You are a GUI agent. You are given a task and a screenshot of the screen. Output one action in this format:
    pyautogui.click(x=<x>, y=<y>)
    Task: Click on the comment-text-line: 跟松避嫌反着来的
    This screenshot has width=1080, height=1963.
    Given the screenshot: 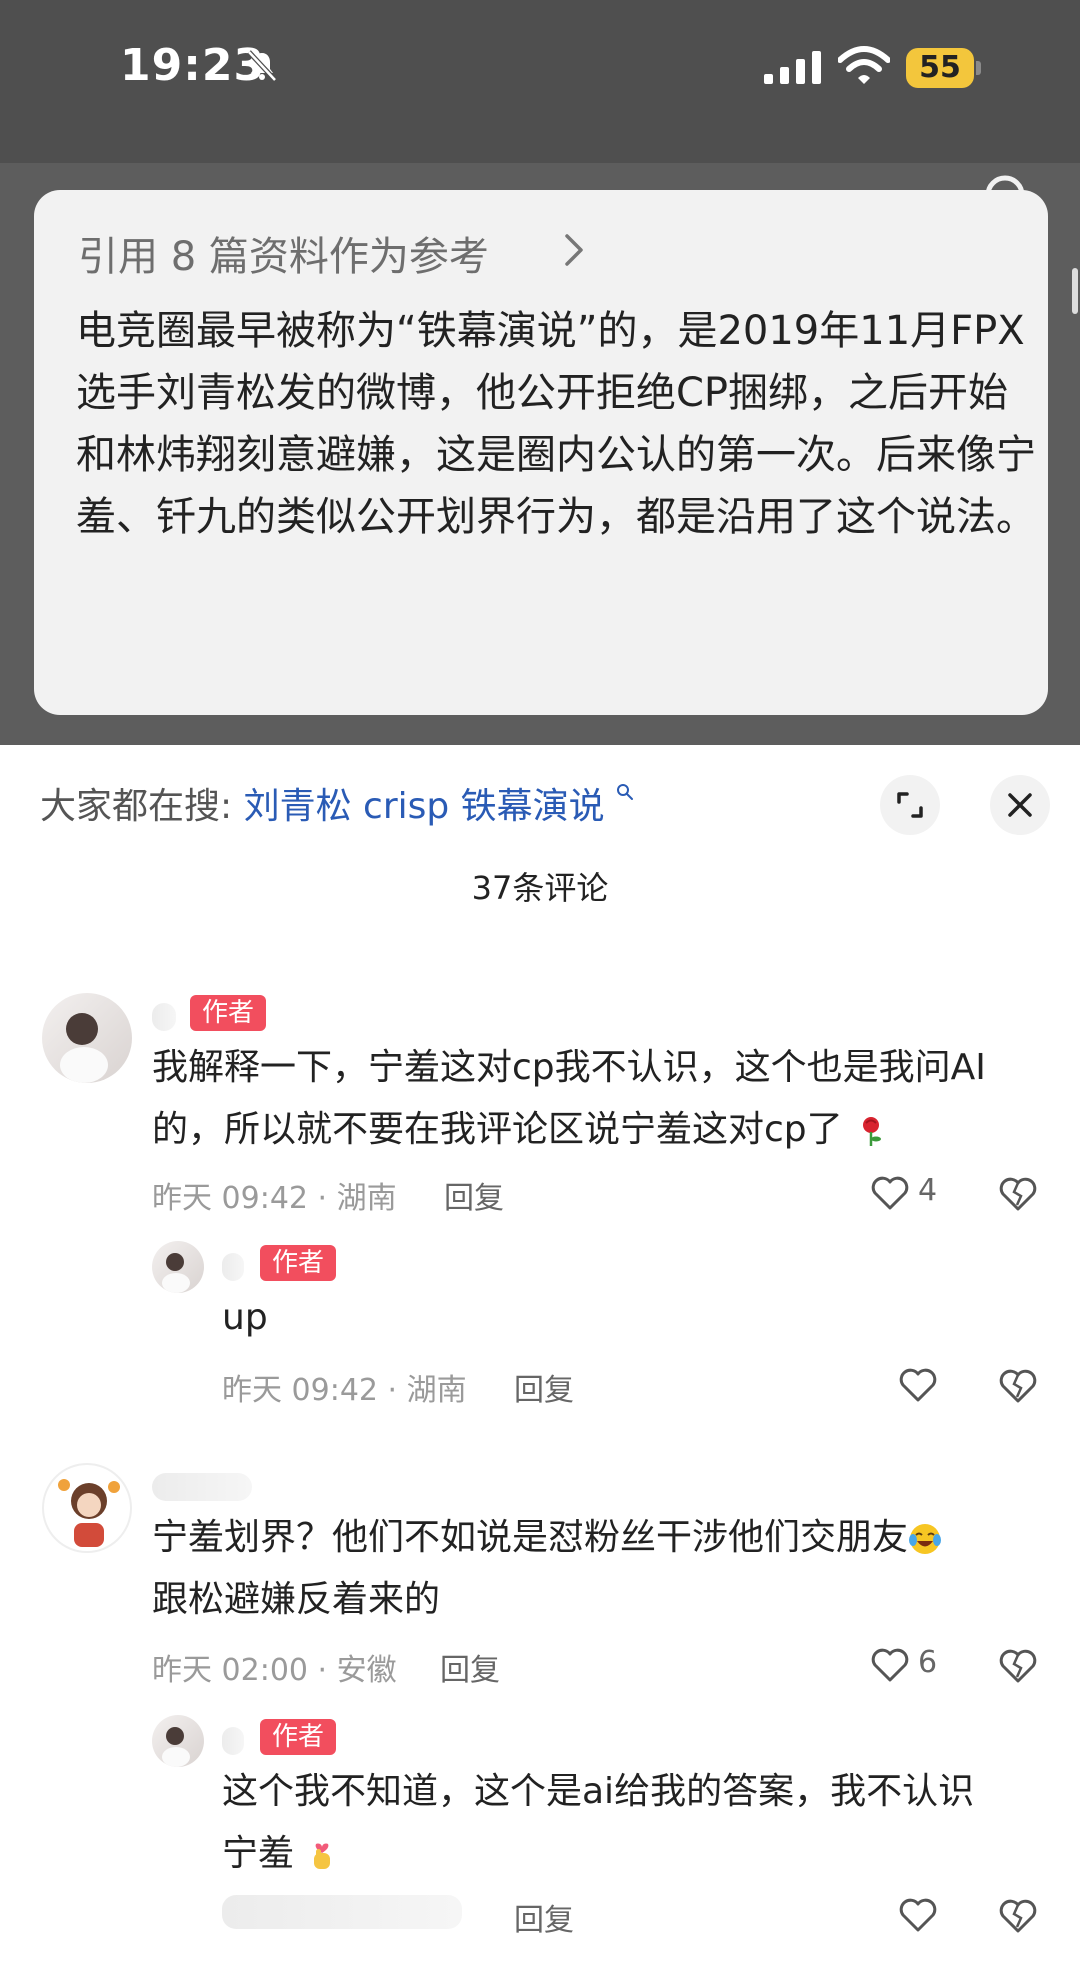 What is the action you would take?
    pyautogui.click(x=296, y=1599)
    